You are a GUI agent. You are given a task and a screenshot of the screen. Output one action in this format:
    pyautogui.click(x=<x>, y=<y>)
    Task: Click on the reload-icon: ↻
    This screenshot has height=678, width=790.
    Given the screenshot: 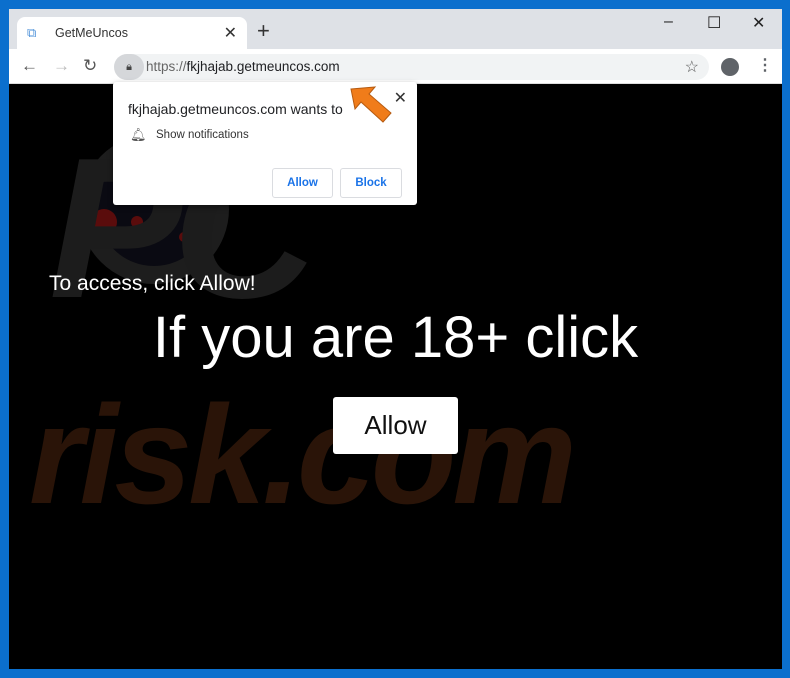 What is the action you would take?
    pyautogui.click(x=90, y=66)
    